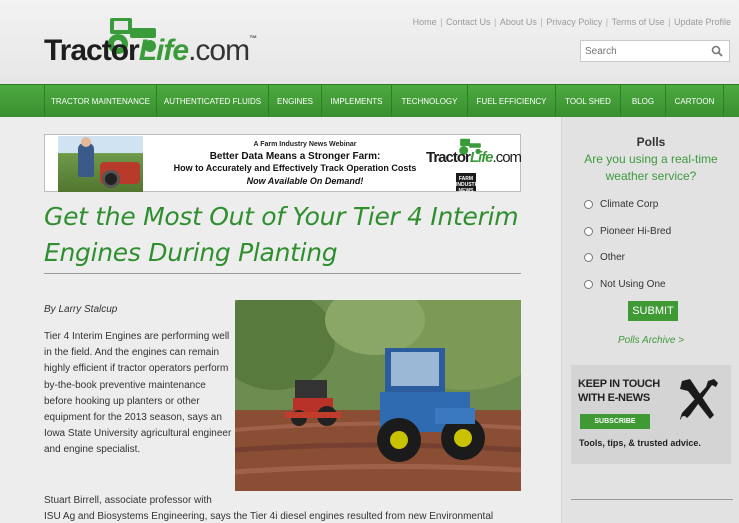 The height and width of the screenshot is (523, 739). What do you see at coordinates (640, 443) in the screenshot?
I see `enews-tagline: Tools, tips, & trusted advice.` at bounding box center [640, 443].